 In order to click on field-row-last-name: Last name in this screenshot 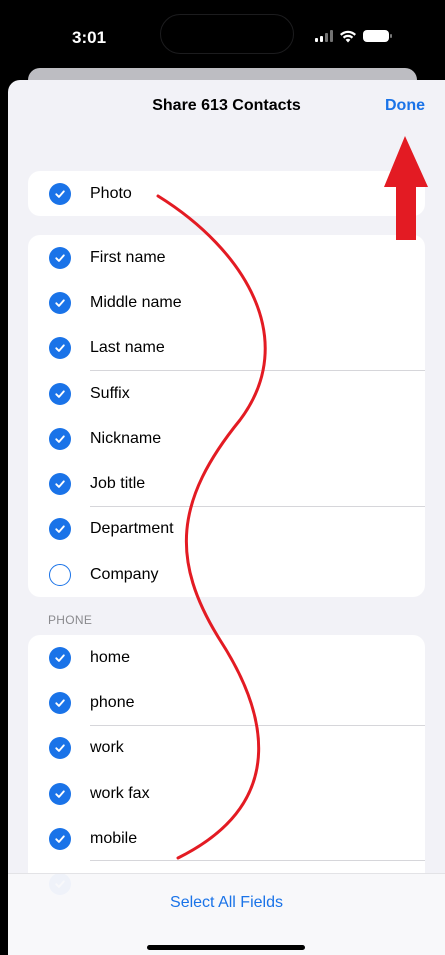, I will do `click(226, 349)`.